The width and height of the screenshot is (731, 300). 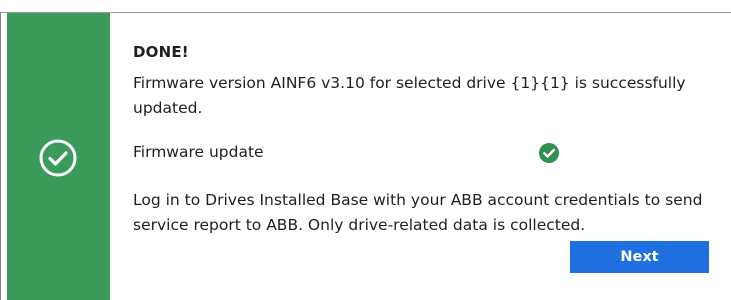 I want to click on dialog-title: DONE!, so click(x=161, y=52).